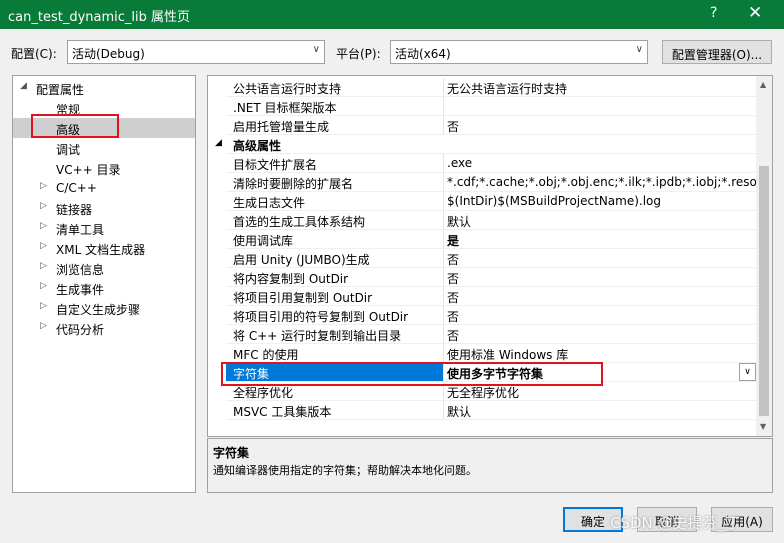 This screenshot has width=784, height=543. I want to click on property-row: 首选的生成工具体系结构 默认, so click(482, 220).